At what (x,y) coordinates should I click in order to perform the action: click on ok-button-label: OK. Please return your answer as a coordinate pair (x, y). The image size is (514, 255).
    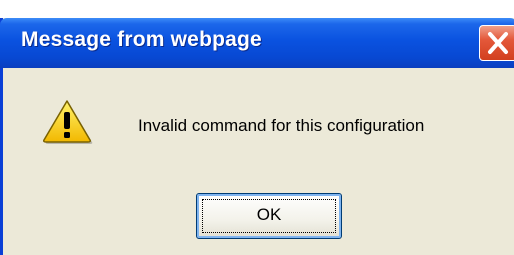
    Looking at the image, I should click on (269, 214).